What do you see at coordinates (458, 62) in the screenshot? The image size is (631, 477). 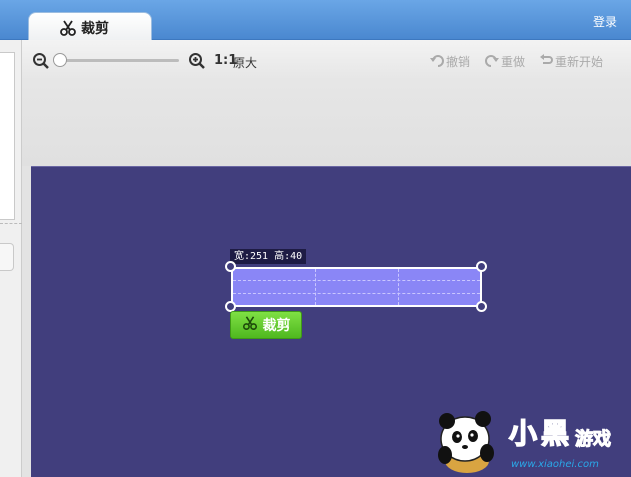 I see `undo-label: 撤销` at bounding box center [458, 62].